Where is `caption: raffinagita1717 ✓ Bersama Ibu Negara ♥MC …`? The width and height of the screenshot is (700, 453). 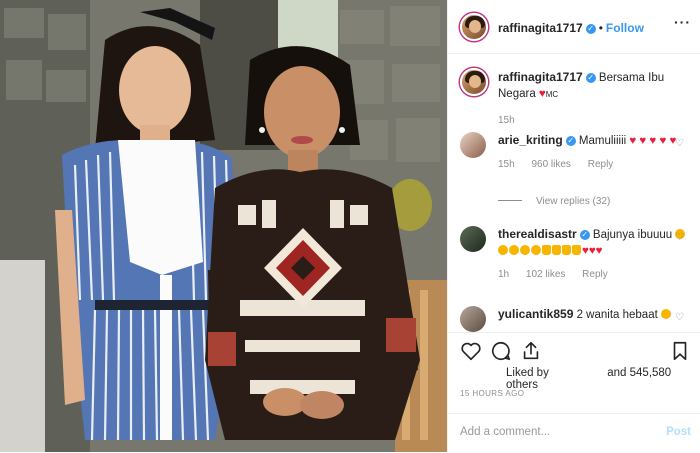
caption: raffinagita1717 ✓ Bersama Ibu Negara ♥MC … is located at coordinates (574, 97).